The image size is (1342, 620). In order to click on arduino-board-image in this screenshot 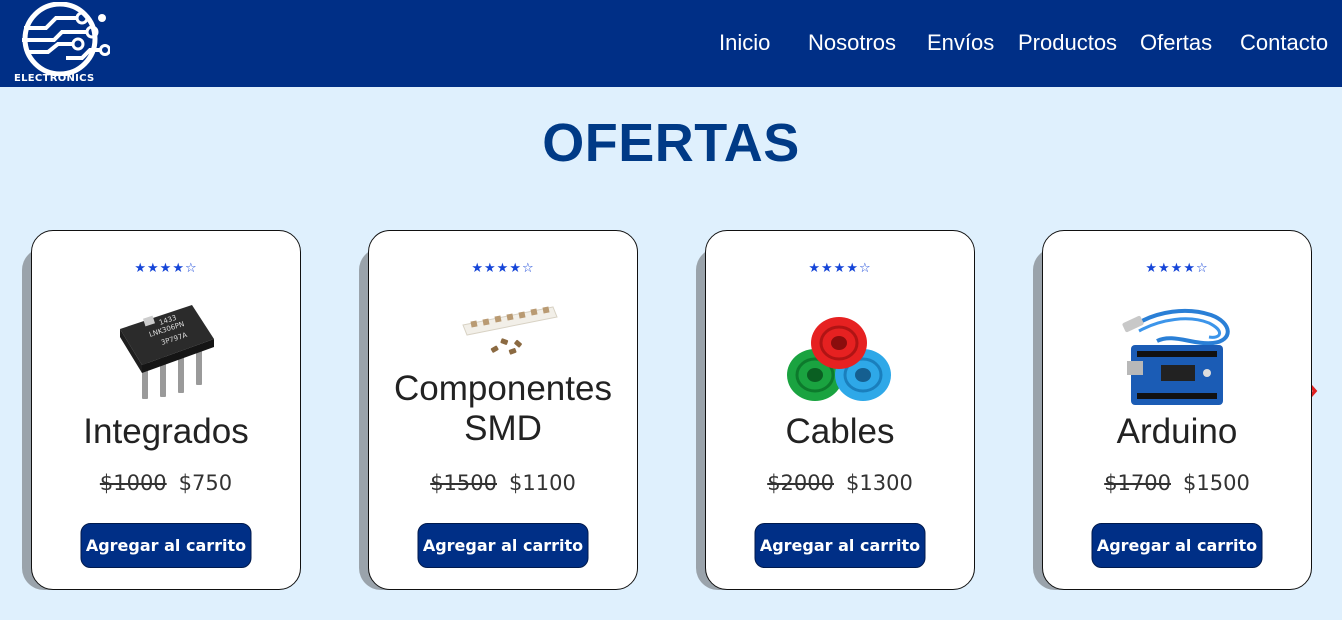, I will do `click(1177, 354)`.